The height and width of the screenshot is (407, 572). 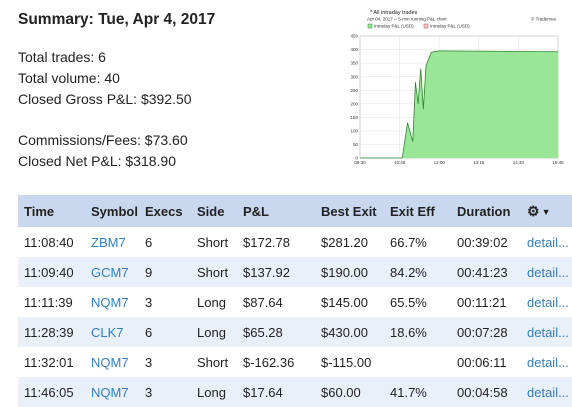 I want to click on col-execs: Execs, so click(x=165, y=211).